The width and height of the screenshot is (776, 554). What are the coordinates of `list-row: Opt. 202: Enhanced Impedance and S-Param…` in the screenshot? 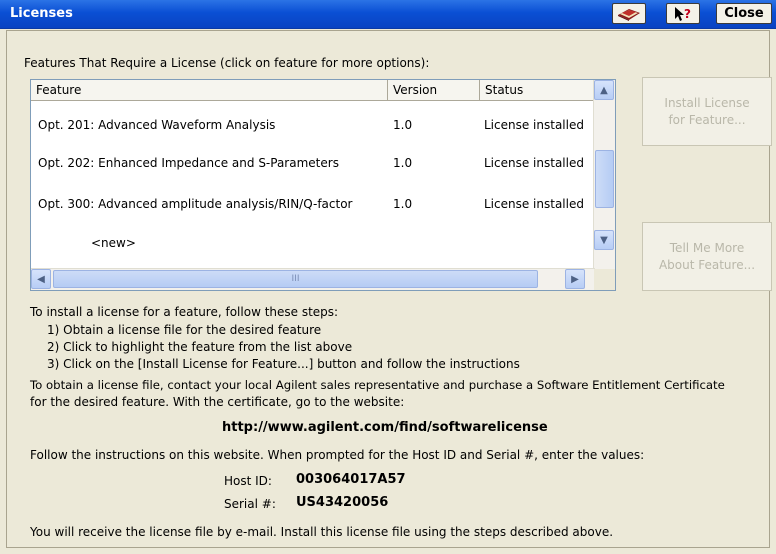 It's located at (313, 163).